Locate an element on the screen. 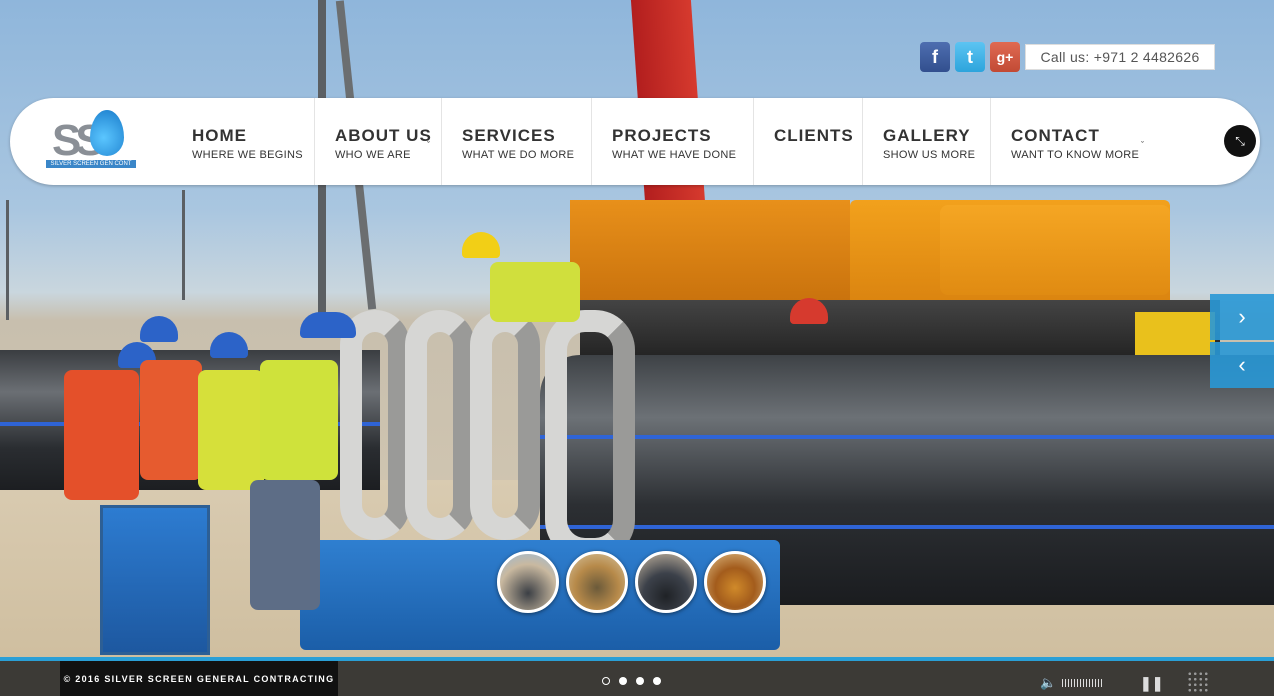 This screenshot has height=696, width=1274. call-us-box: Call us: +971 2 4482626 is located at coordinates (1120, 57).